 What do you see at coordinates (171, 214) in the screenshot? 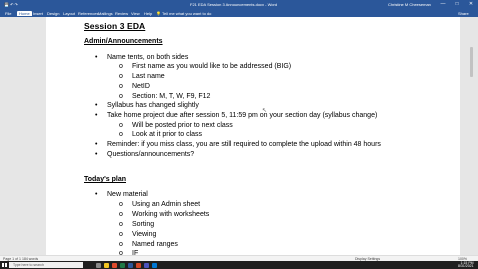
I see `list-item: Working with worksheets` at bounding box center [171, 214].